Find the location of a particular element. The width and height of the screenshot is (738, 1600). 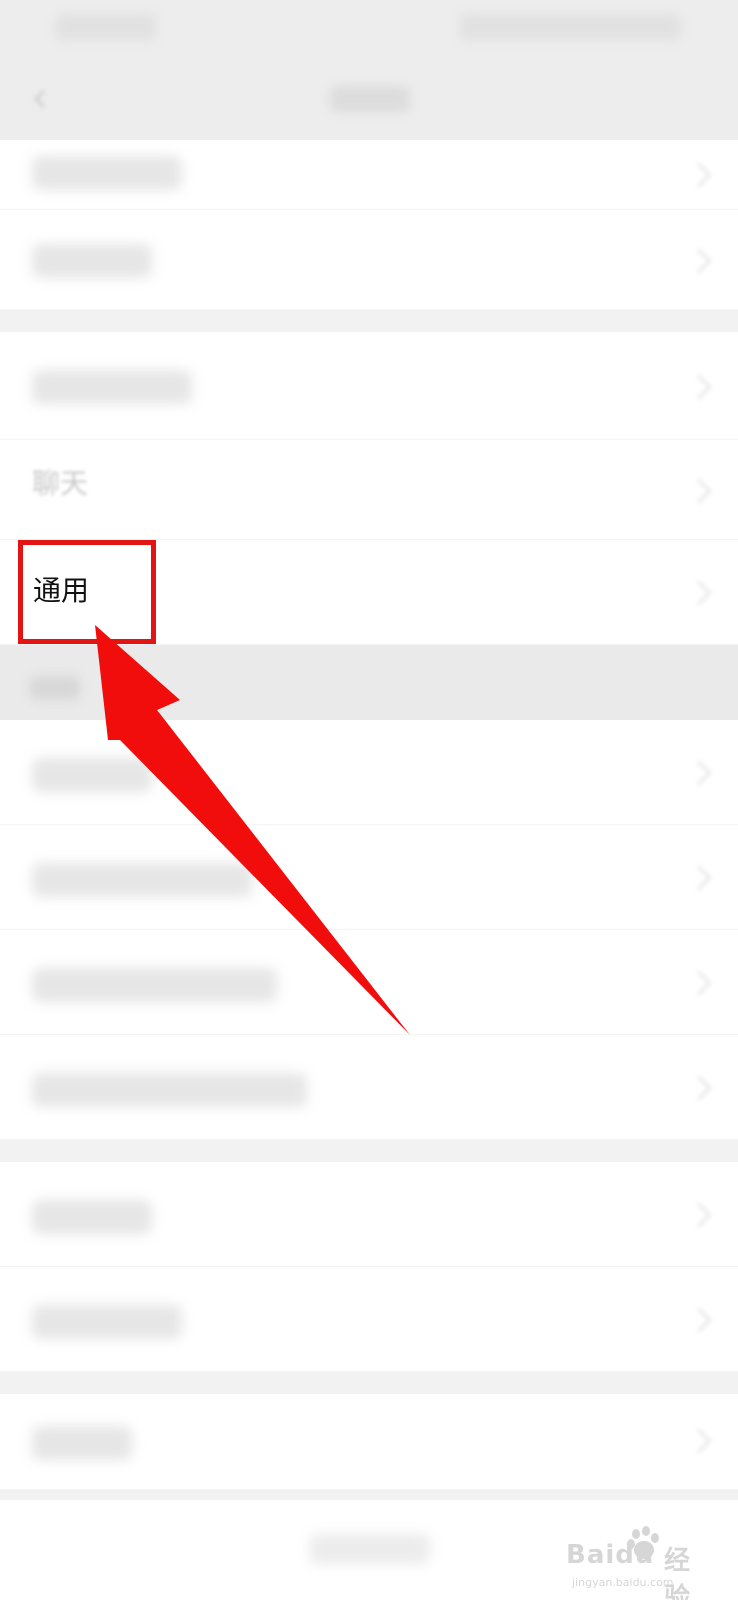

status-time is located at coordinates (106, 27).